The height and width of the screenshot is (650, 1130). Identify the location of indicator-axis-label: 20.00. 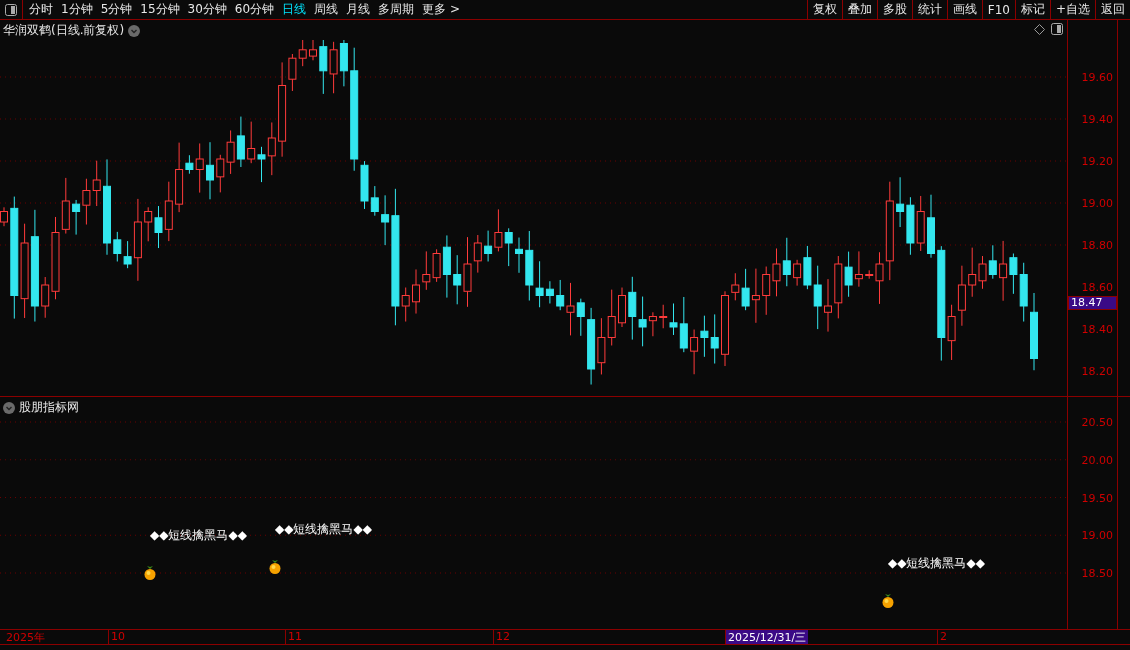
(1097, 460).